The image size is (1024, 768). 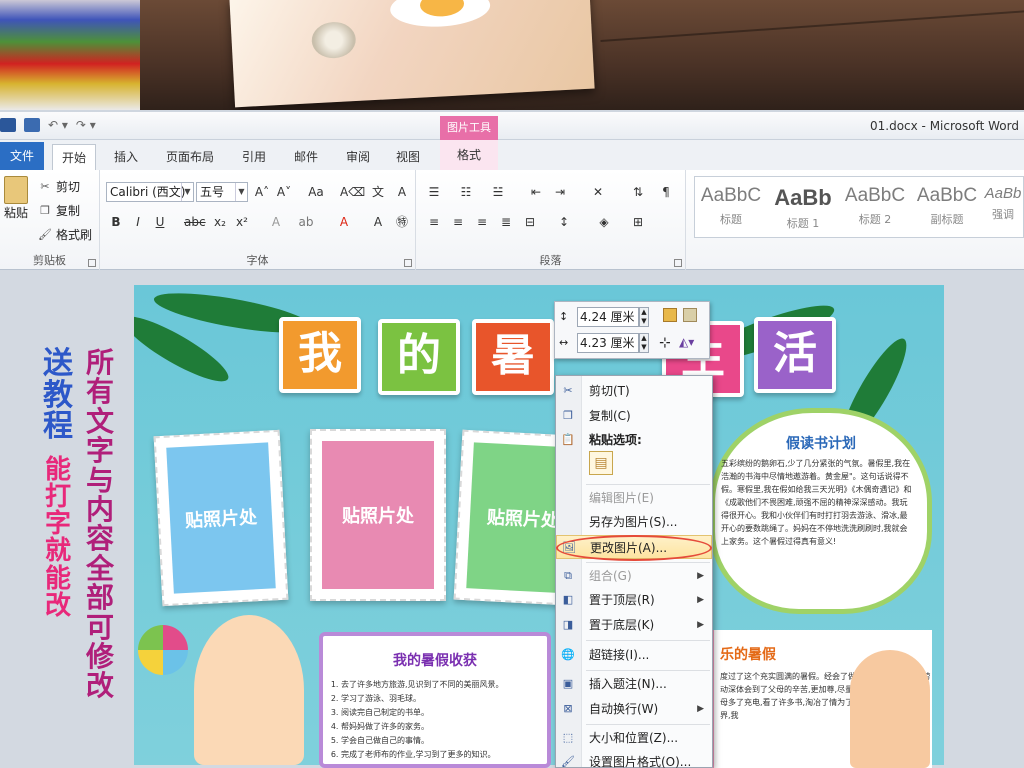 I want to click on chinese-layout-icon: ✕, so click(x=598, y=192).